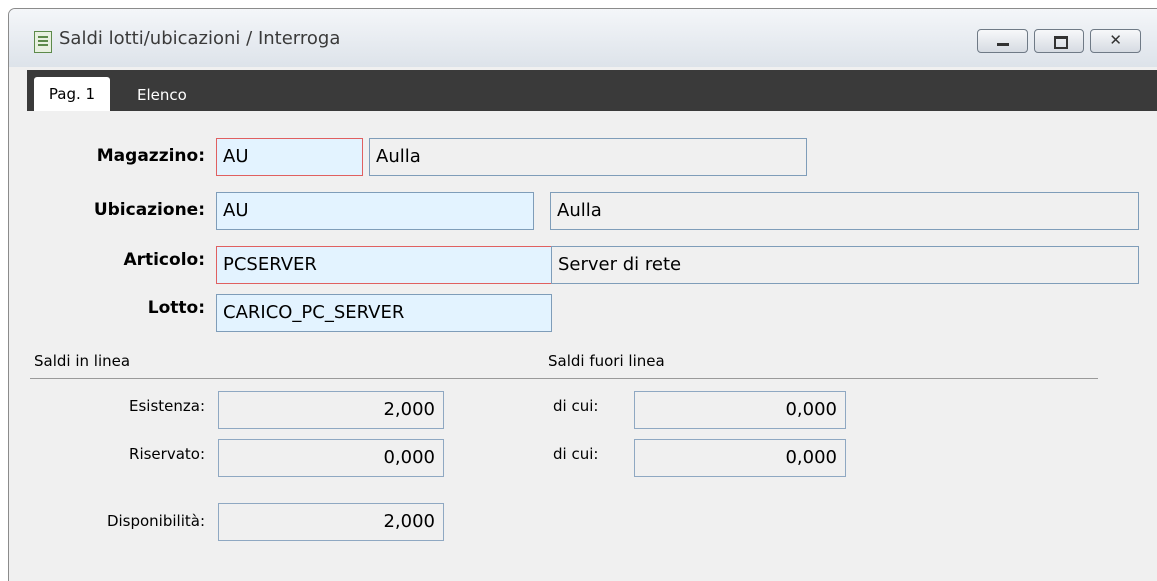 The image size is (1157, 581). What do you see at coordinates (740, 410) in the screenshot?
I see `di-cui-1-value: 0,000` at bounding box center [740, 410].